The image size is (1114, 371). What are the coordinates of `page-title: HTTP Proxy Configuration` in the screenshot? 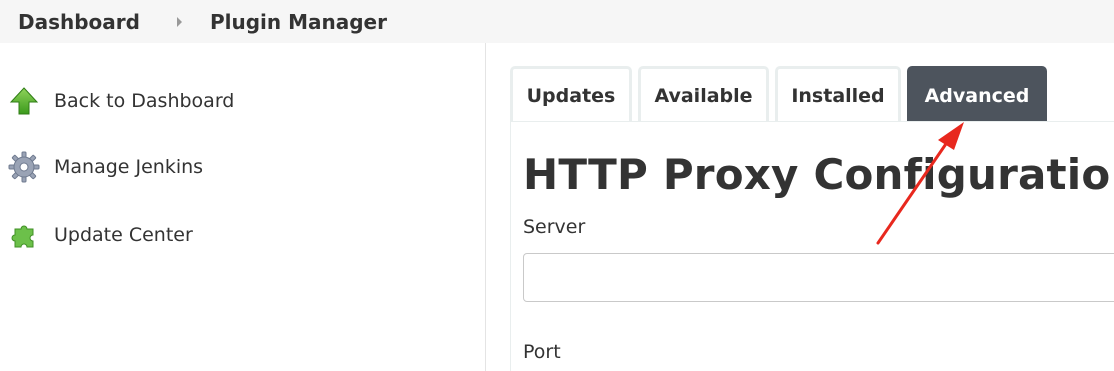 It's located at (818, 174).